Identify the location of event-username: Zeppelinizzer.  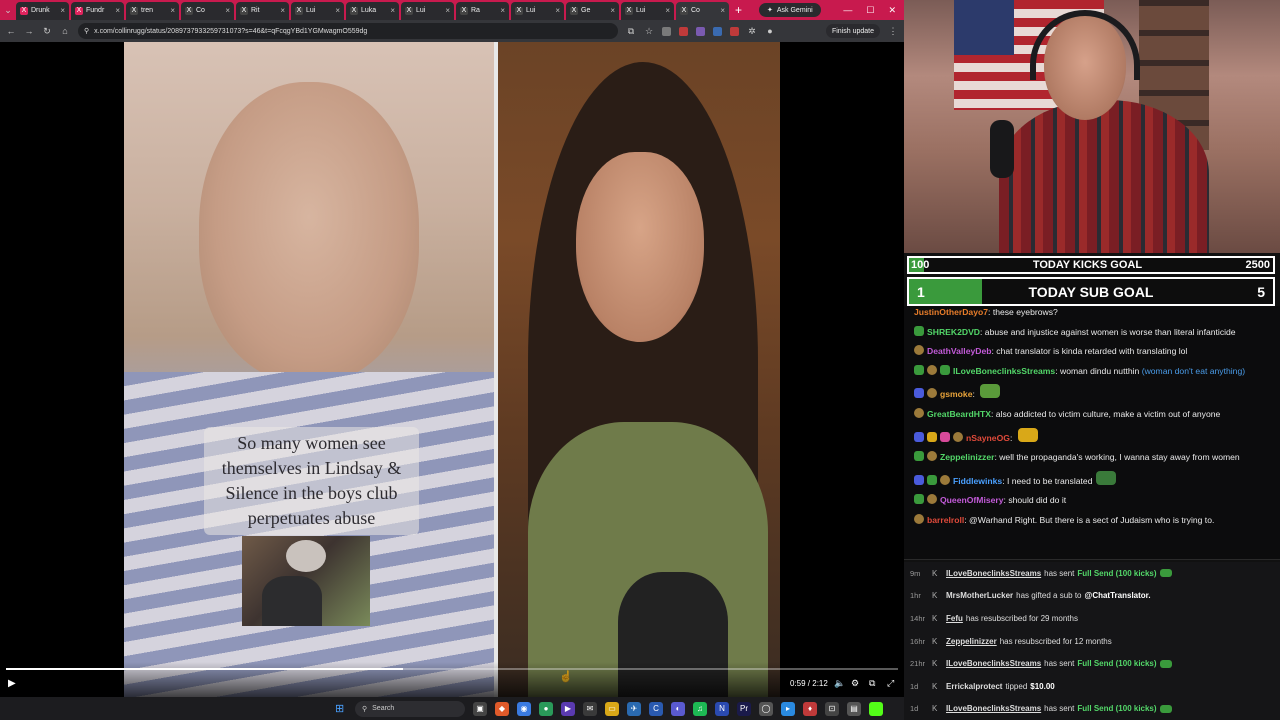
(971, 641).